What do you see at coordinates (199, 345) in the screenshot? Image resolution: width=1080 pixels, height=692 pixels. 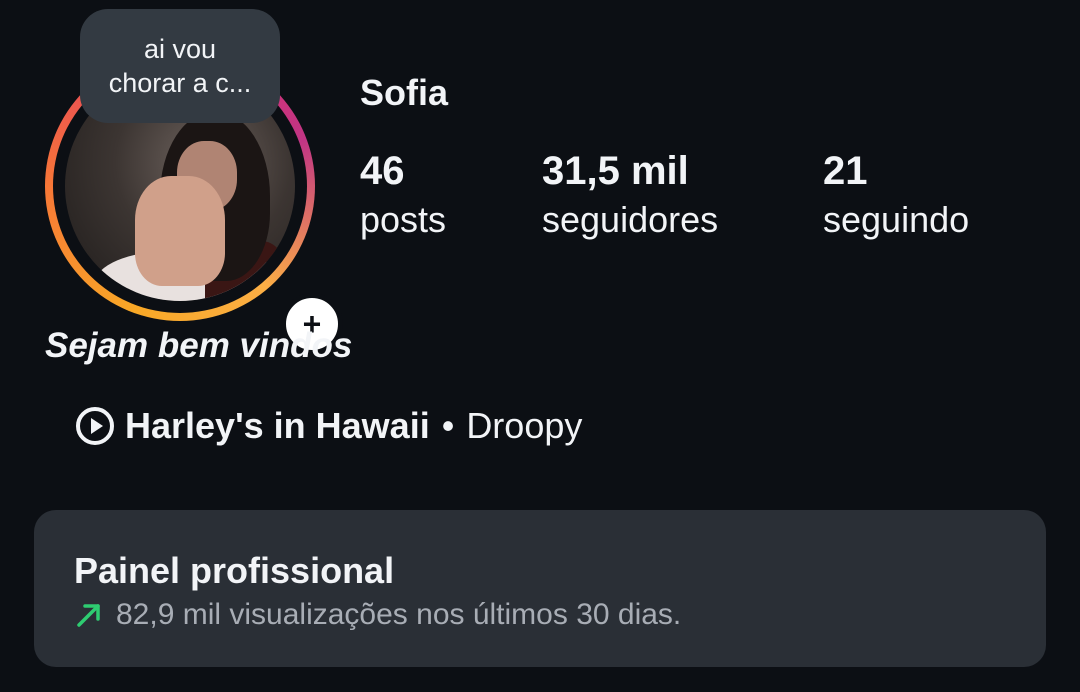 I see `profile-bio: Sejam bem vindos` at bounding box center [199, 345].